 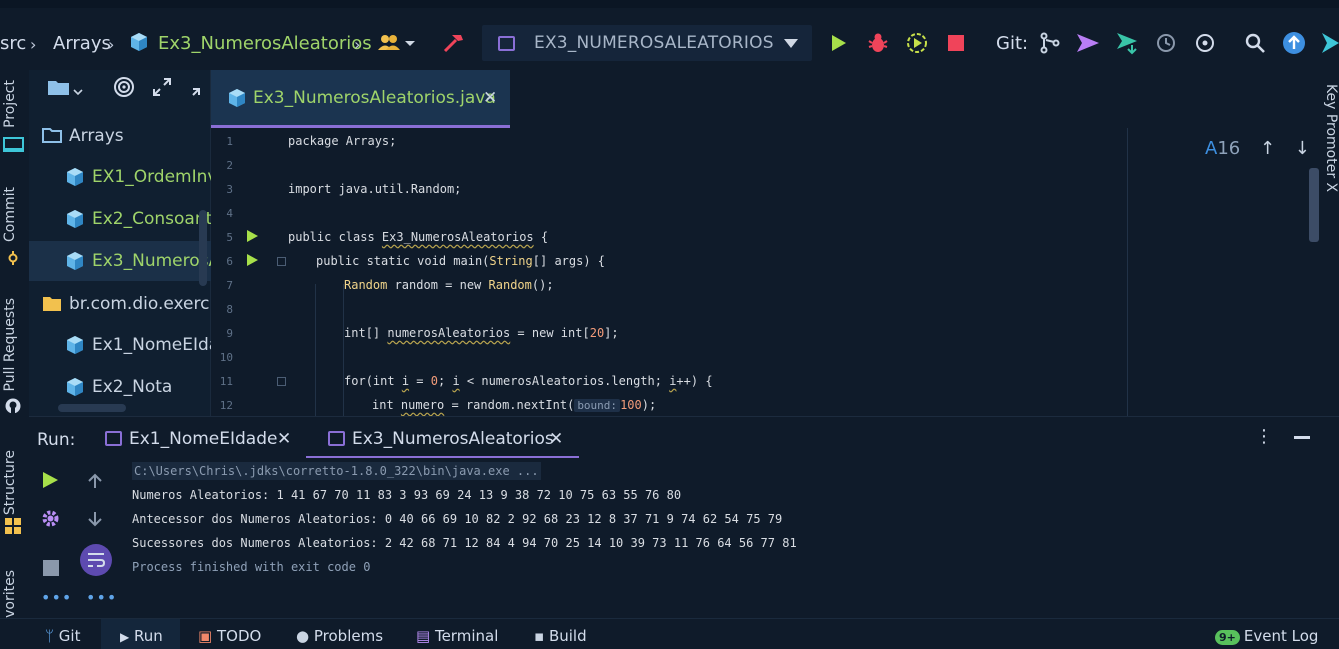 I want to click on soft-wrap-button, so click(x=96, y=560).